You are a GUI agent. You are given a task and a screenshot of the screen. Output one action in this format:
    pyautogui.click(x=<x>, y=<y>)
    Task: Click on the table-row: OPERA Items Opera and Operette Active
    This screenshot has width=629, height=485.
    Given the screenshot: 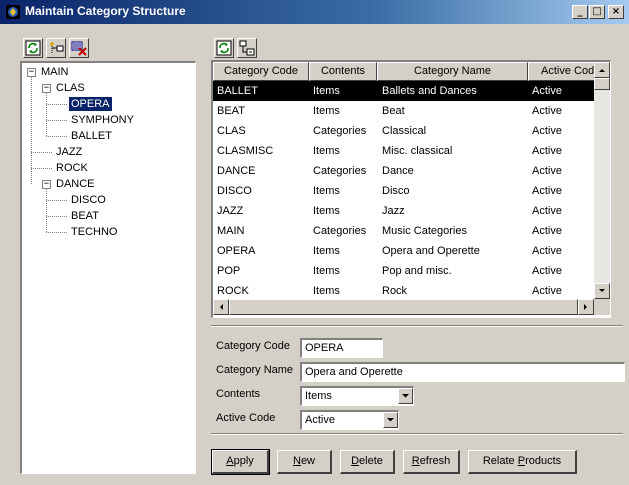 What is the action you would take?
    pyautogui.click(x=403, y=251)
    